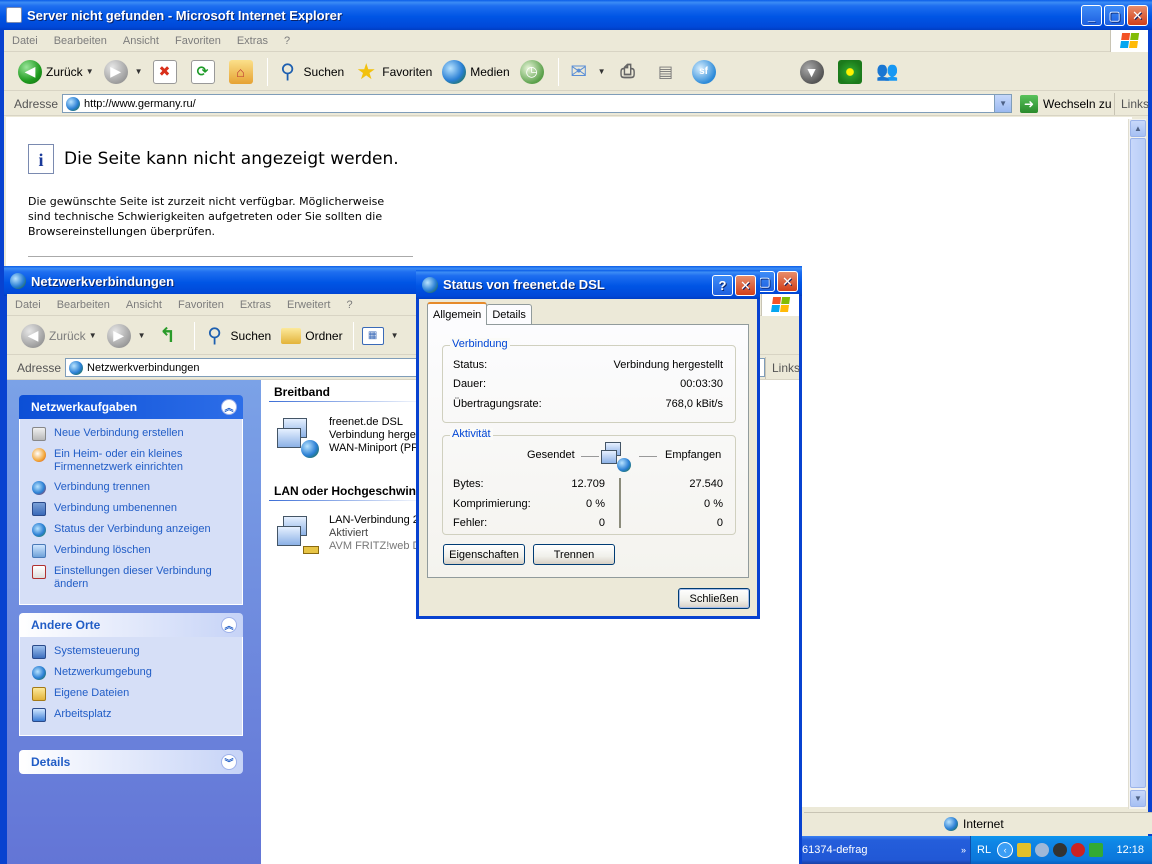  What do you see at coordinates (668, 72) in the screenshot?
I see `edit-button: ▤` at bounding box center [668, 72].